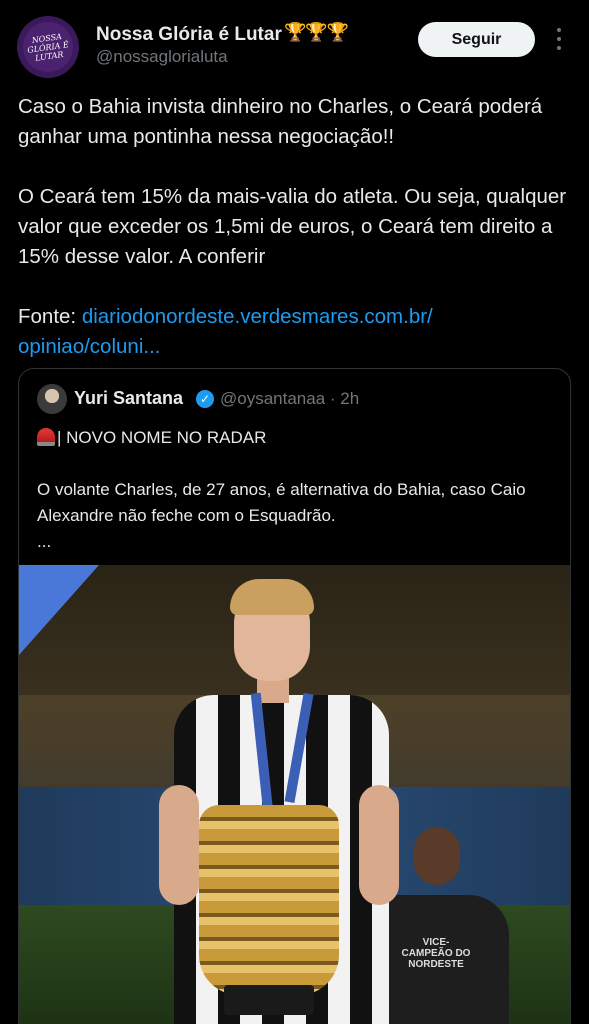 This screenshot has height=1024, width=589. What do you see at coordinates (46, 437) in the screenshot?
I see `siren-emoji-icon` at bounding box center [46, 437].